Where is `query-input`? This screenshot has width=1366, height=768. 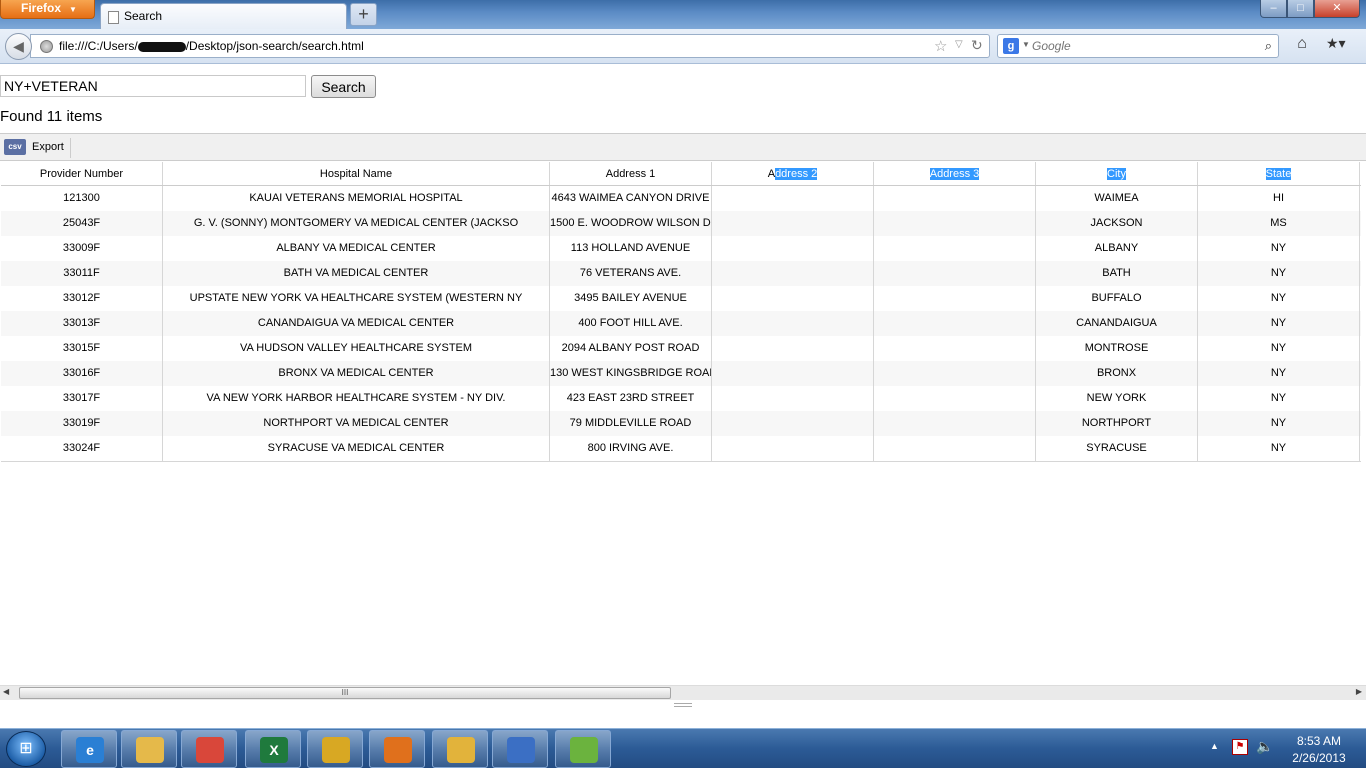 query-input is located at coordinates (153, 86).